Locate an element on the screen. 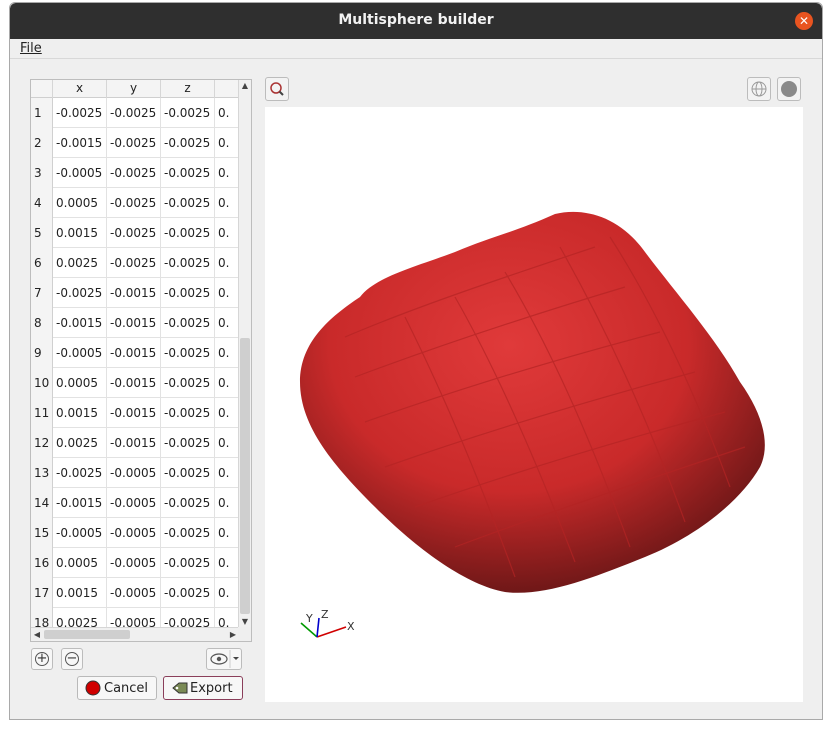 The width and height of the screenshot is (832, 730). file-menu: File is located at coordinates (31, 48).